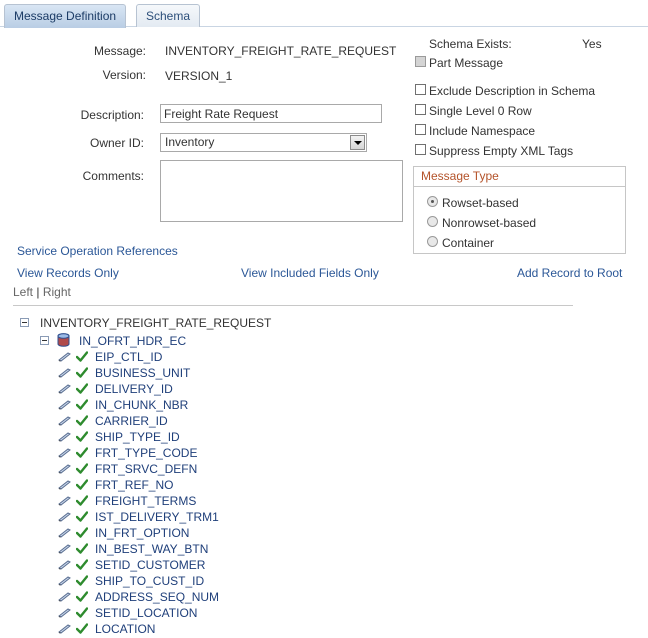  I want to click on left-link: Left, so click(23, 292).